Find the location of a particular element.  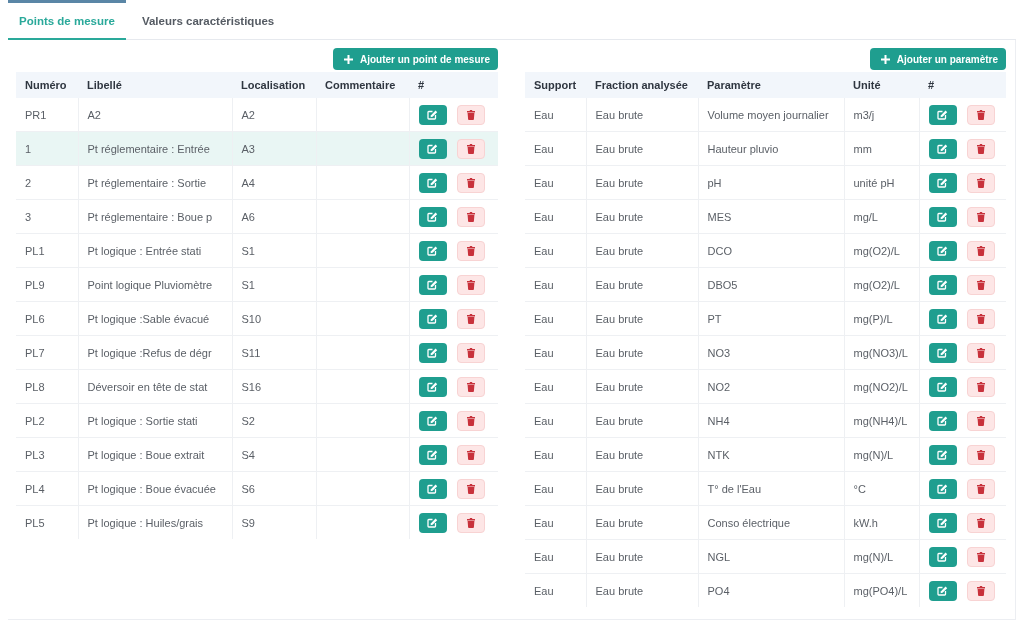

table-cell: m3/j is located at coordinates (864, 114).